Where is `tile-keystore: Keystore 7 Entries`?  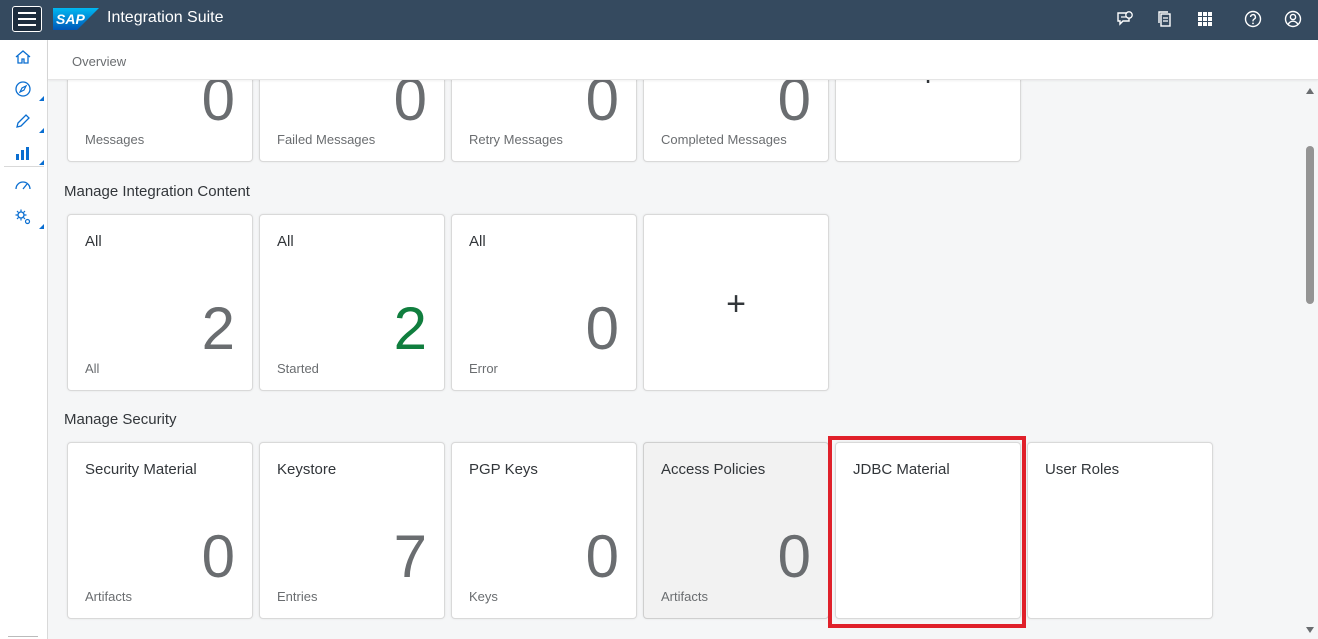 tile-keystore: Keystore 7 Entries is located at coordinates (352, 530).